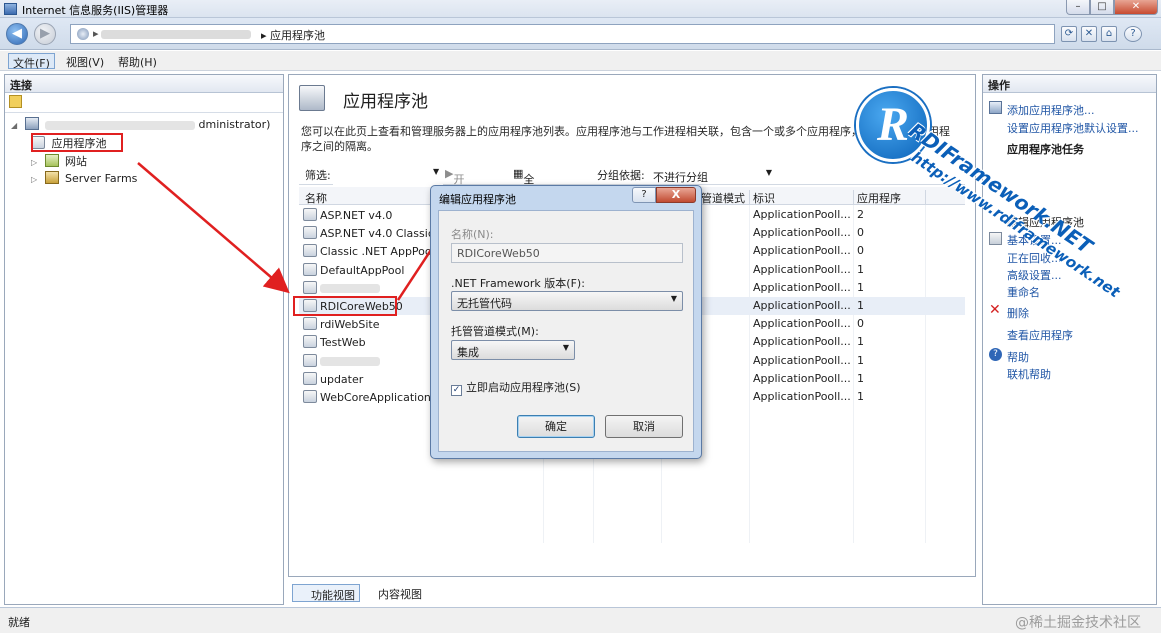 The height and width of the screenshot is (633, 1161). I want to click on dialog-title: 编辑应用程序池, so click(477, 199).